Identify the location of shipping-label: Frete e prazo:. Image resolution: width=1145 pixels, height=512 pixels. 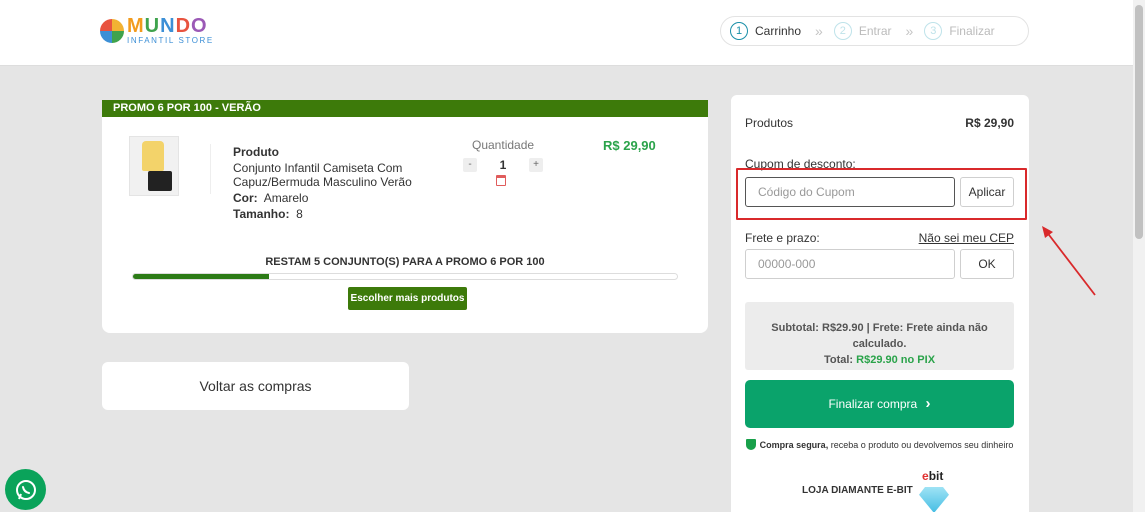
(782, 238).